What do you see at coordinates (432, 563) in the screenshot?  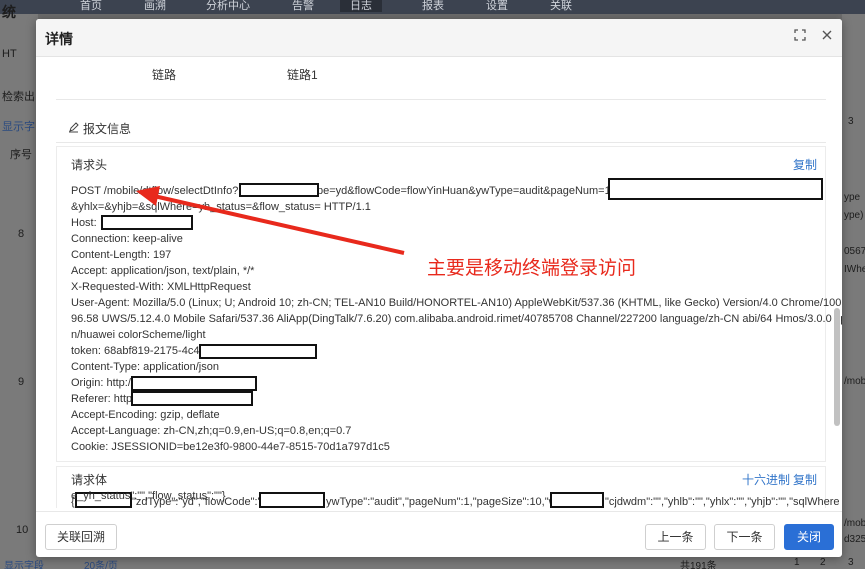 I see `background-pagination: 显示字段 20条/页 共191条 1 2 3` at bounding box center [432, 563].